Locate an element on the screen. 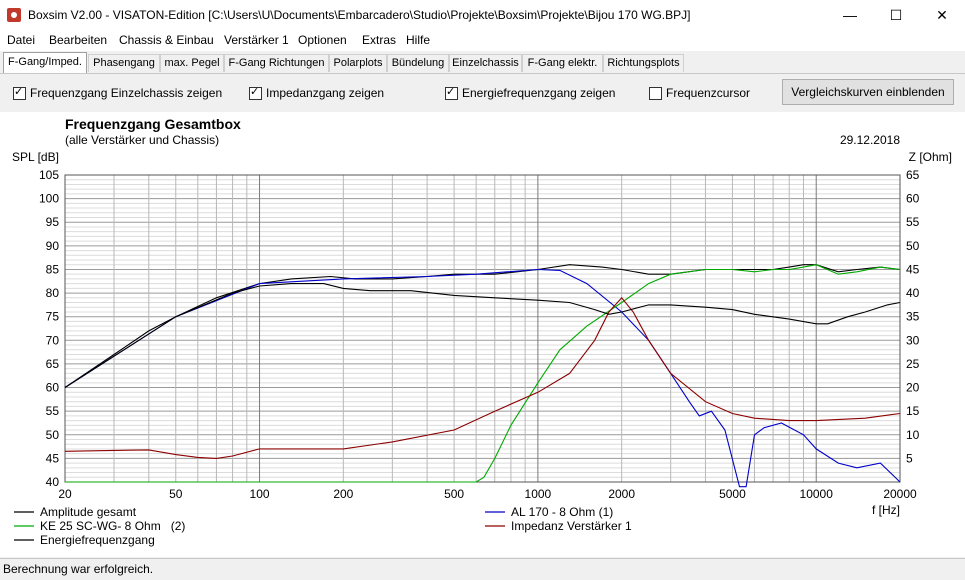 Image resolution: width=965 pixels, height=580 pixels. menu-chassis-einbau: Chassis & Einbau is located at coordinates (166, 40).